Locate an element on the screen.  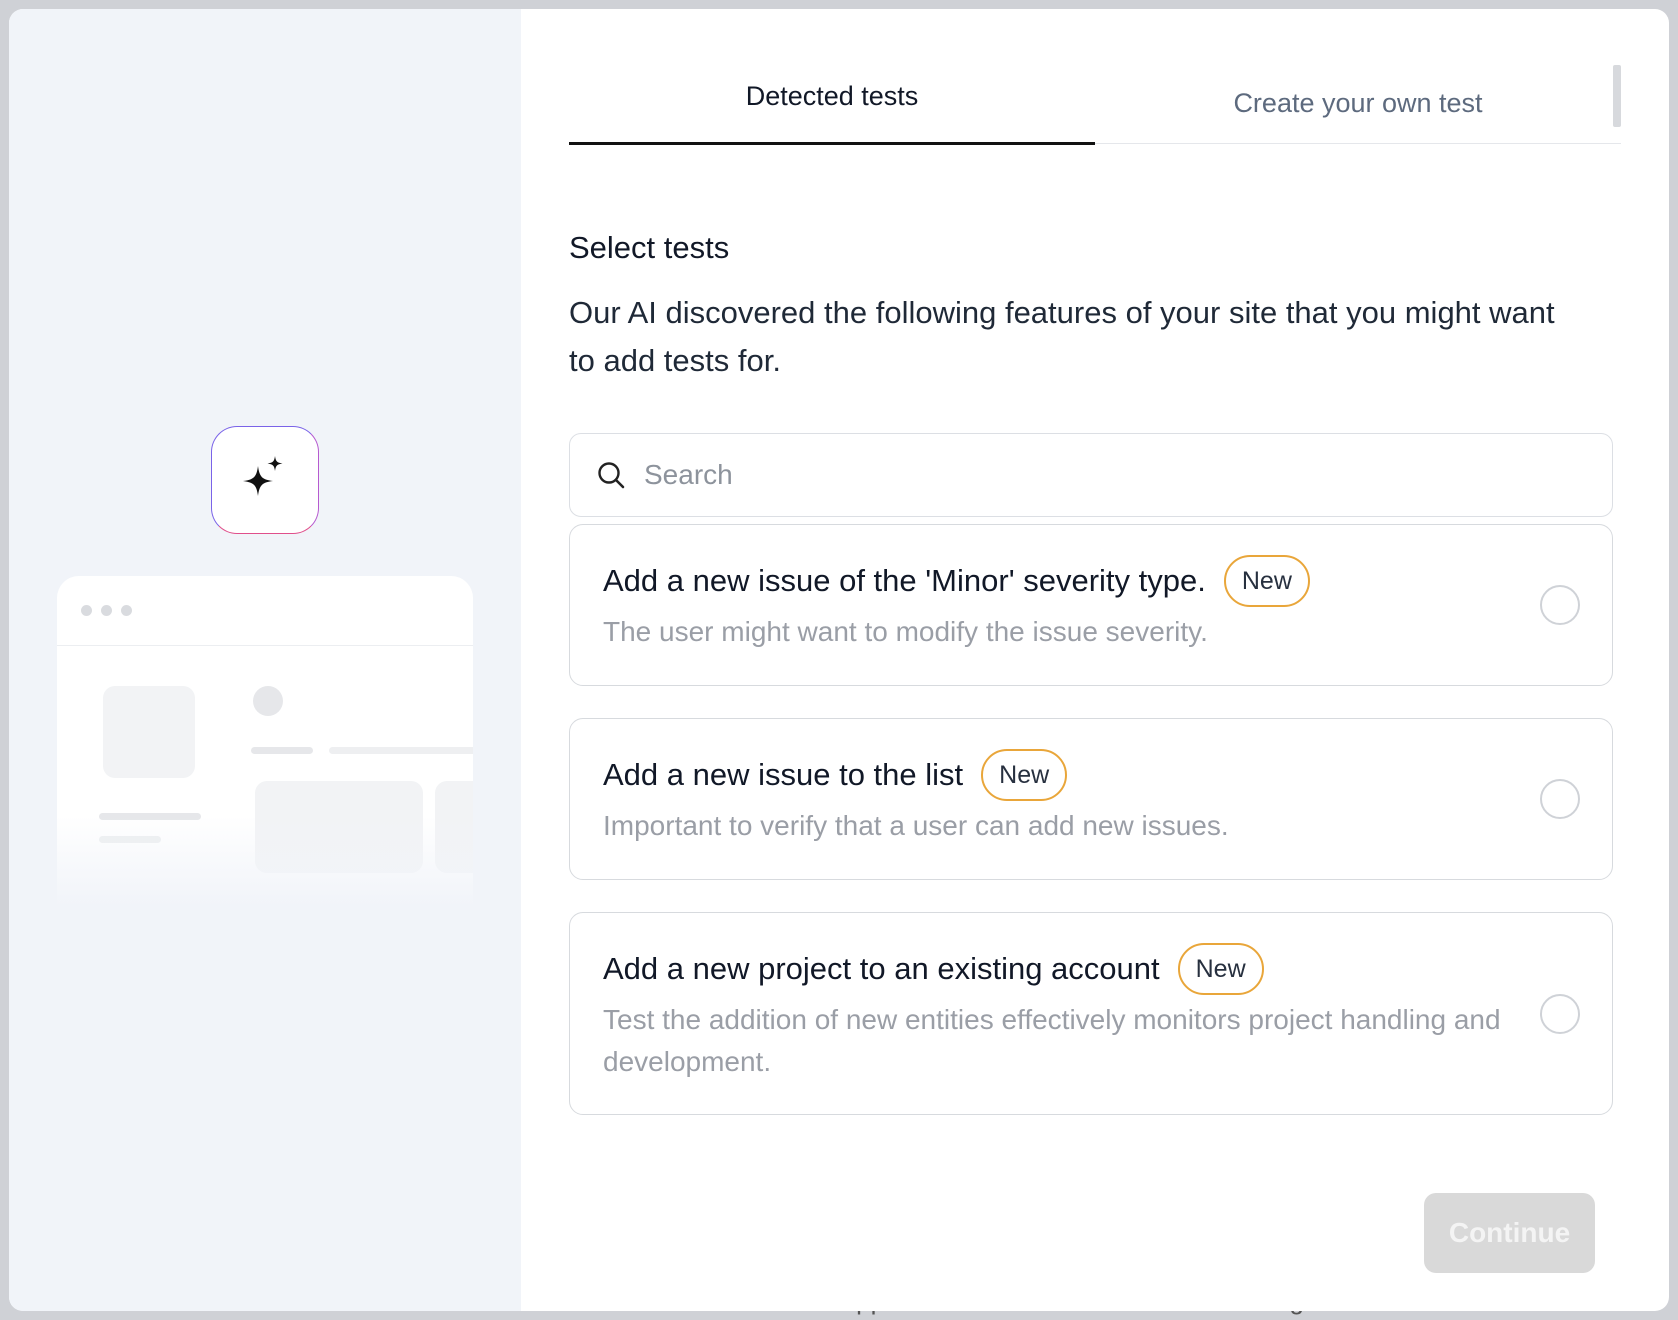
mockup-fade is located at coordinates (265, 861).